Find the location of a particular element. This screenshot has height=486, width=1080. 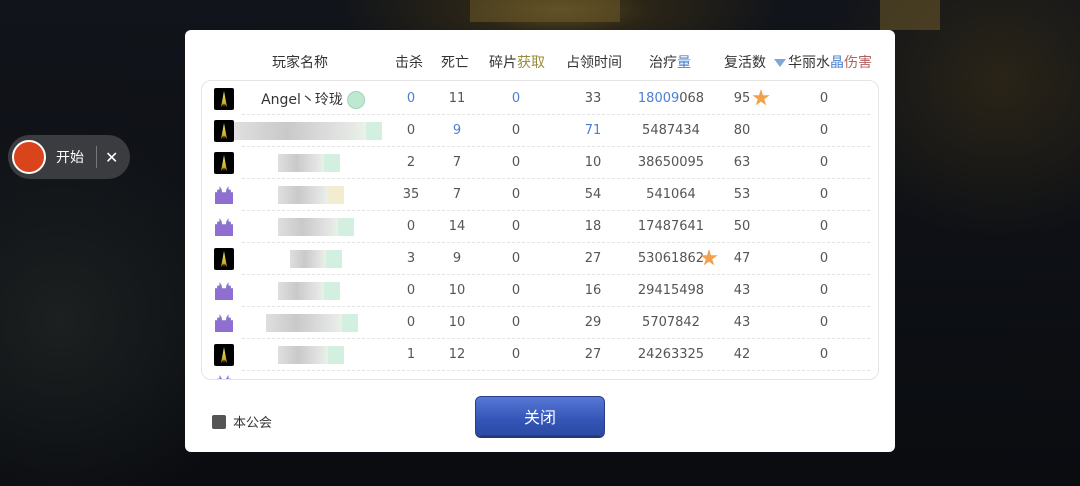

cell-revives: 95 is located at coordinates (742, 98).